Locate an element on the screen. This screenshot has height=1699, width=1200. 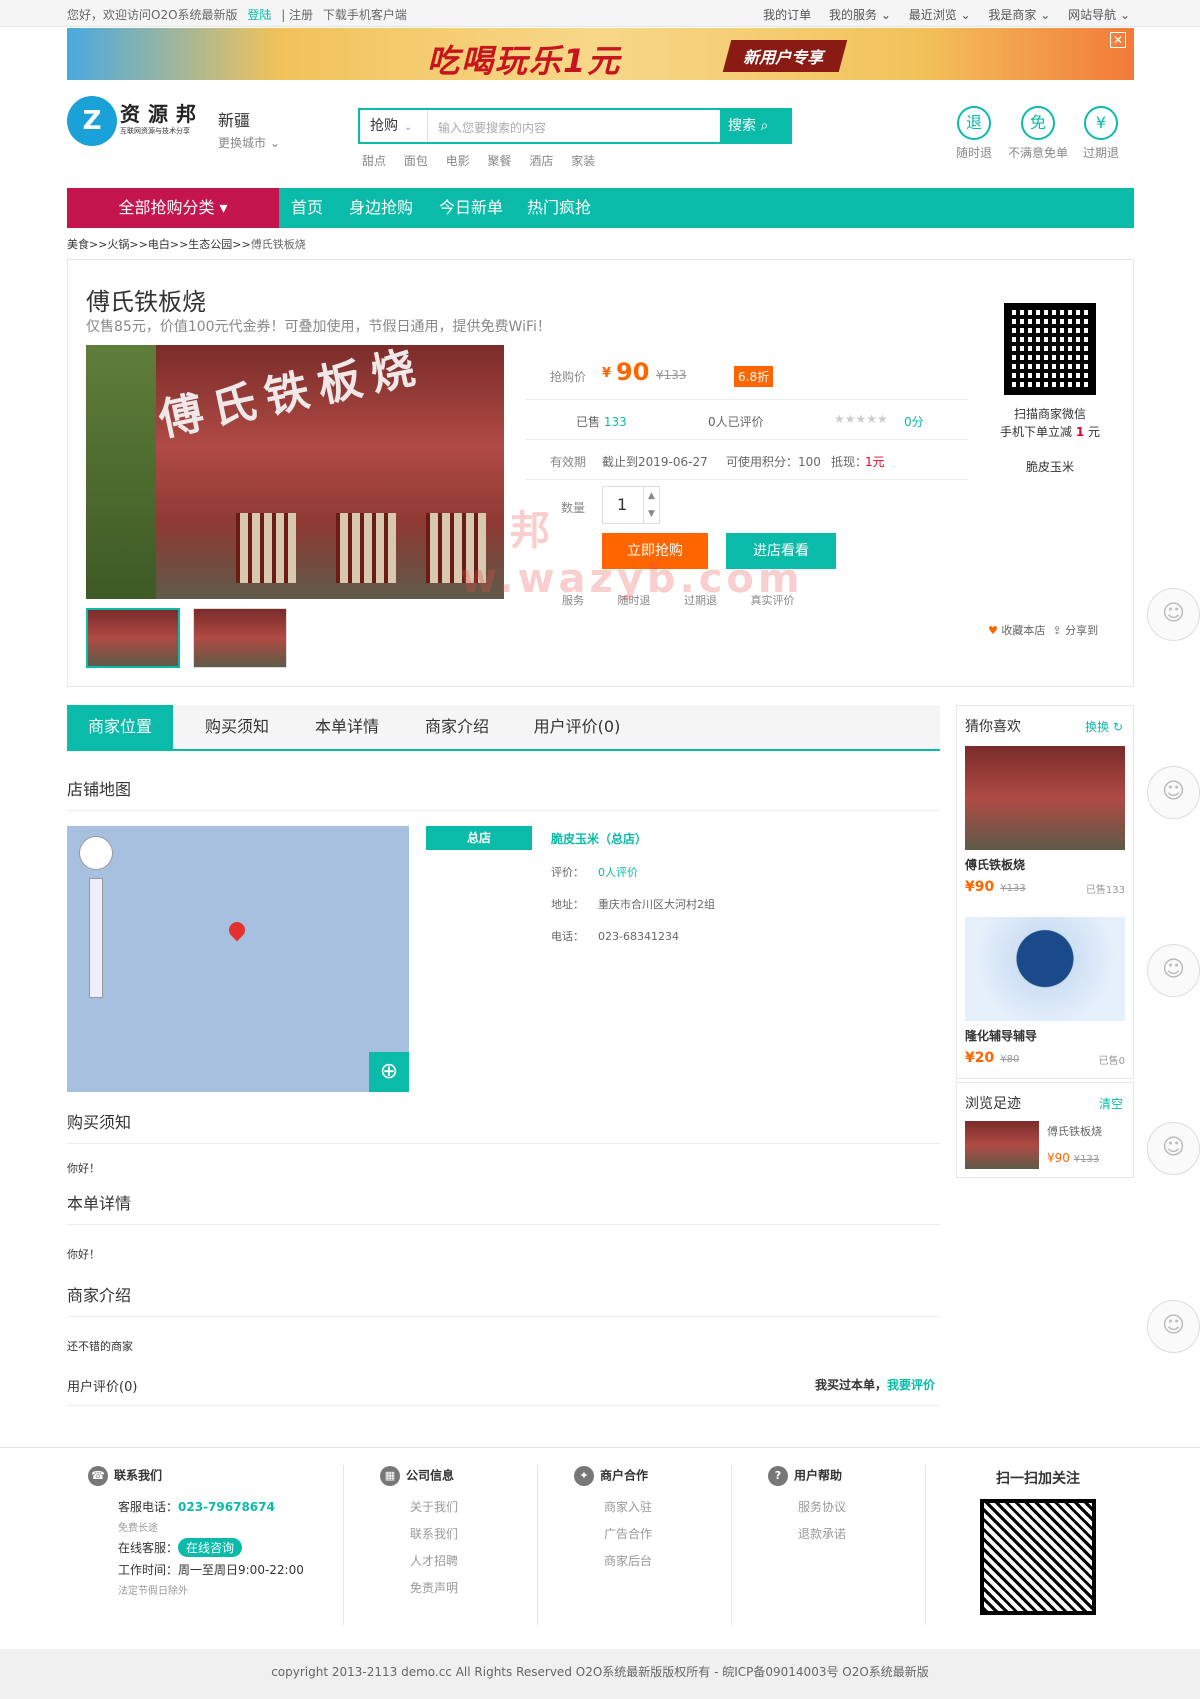
hotword-link: 电影 is located at coordinates (458, 161).